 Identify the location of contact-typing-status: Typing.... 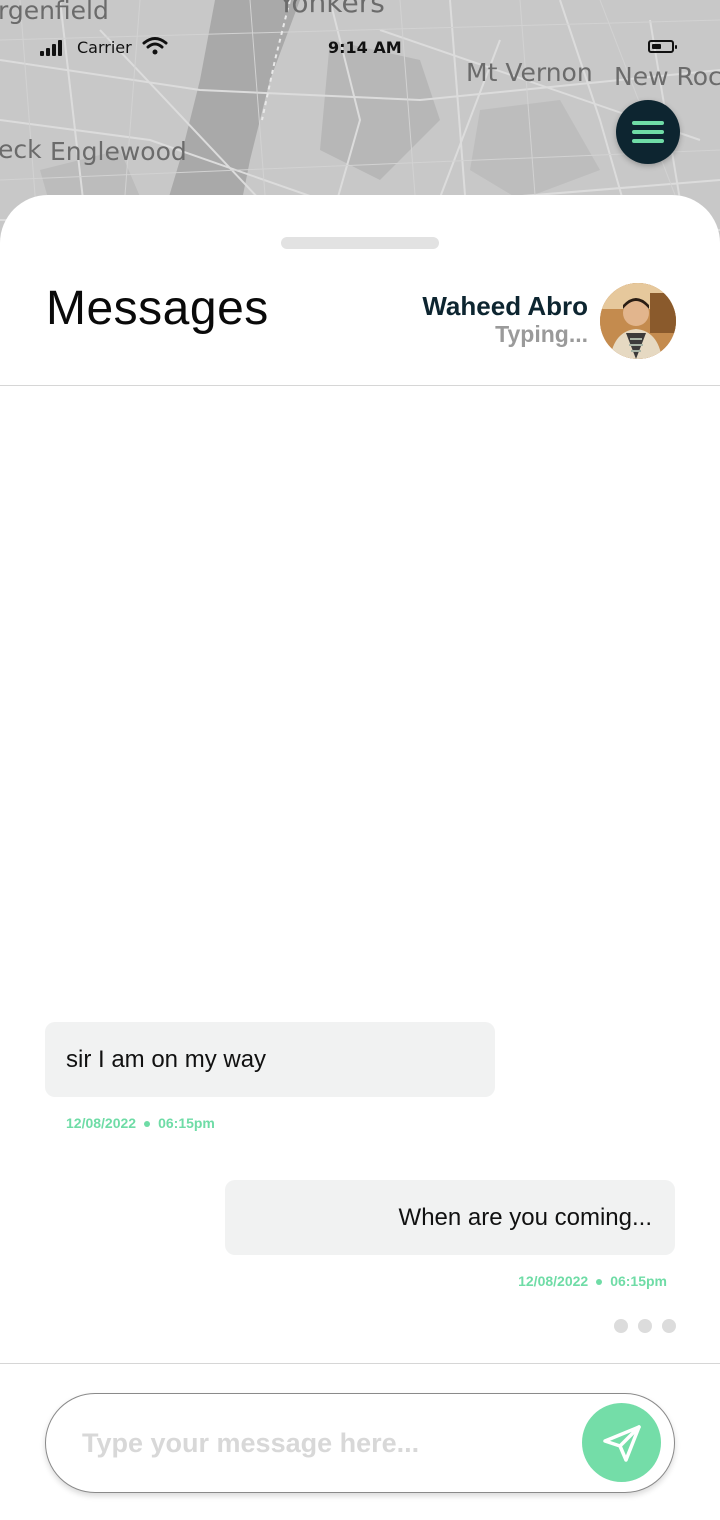
(541, 334).